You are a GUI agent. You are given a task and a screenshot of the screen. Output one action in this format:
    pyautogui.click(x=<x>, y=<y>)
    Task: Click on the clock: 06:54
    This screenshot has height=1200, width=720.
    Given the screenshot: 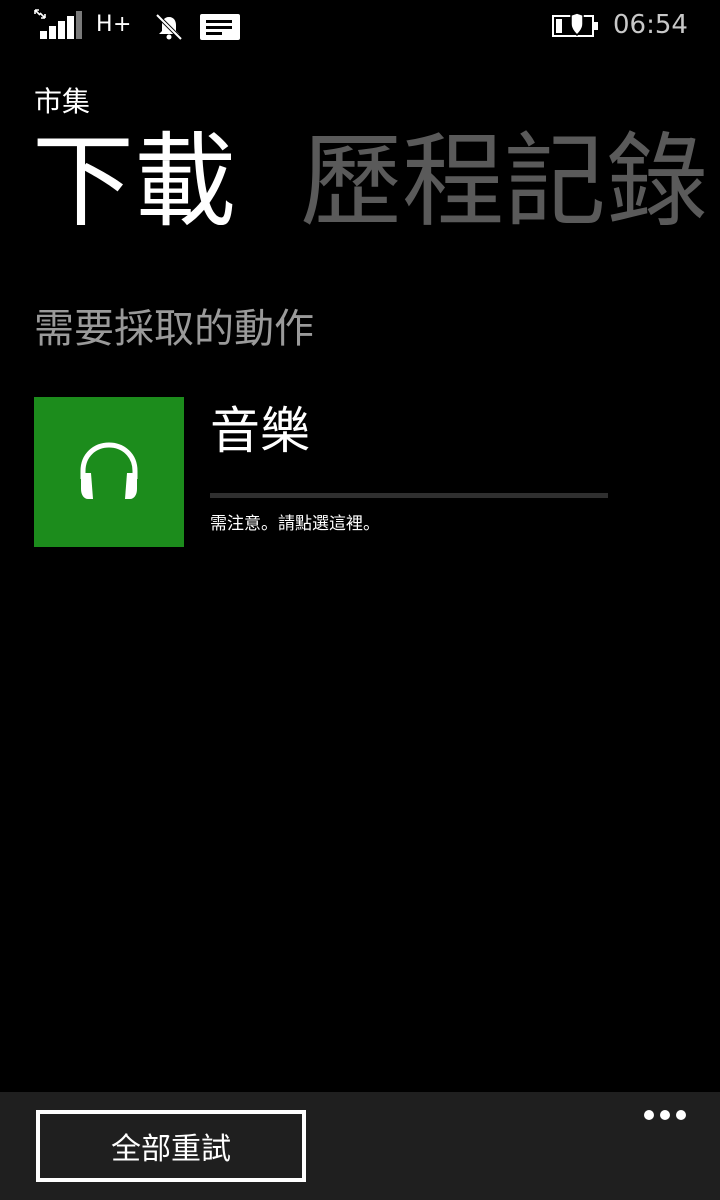 What is the action you would take?
    pyautogui.click(x=650, y=25)
    